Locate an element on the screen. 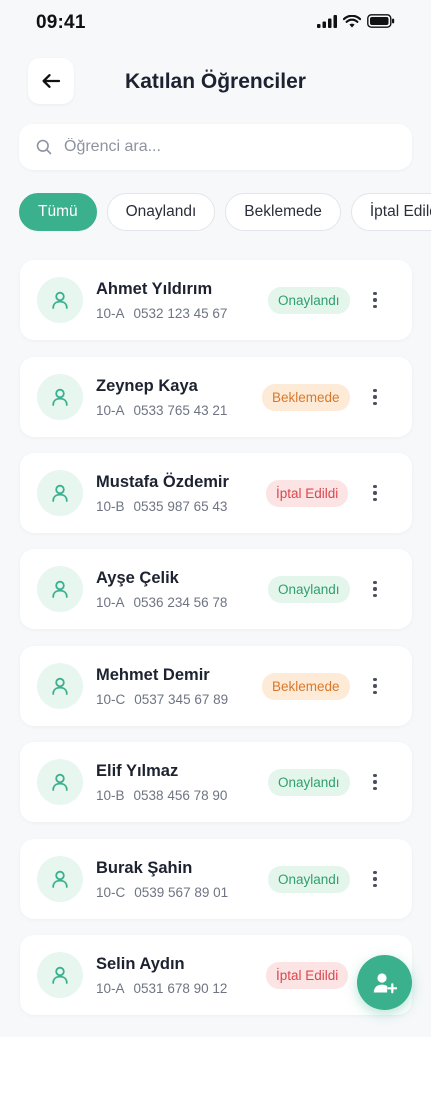  student-meta: 10-C 0539 567 89 01 is located at coordinates (162, 892).